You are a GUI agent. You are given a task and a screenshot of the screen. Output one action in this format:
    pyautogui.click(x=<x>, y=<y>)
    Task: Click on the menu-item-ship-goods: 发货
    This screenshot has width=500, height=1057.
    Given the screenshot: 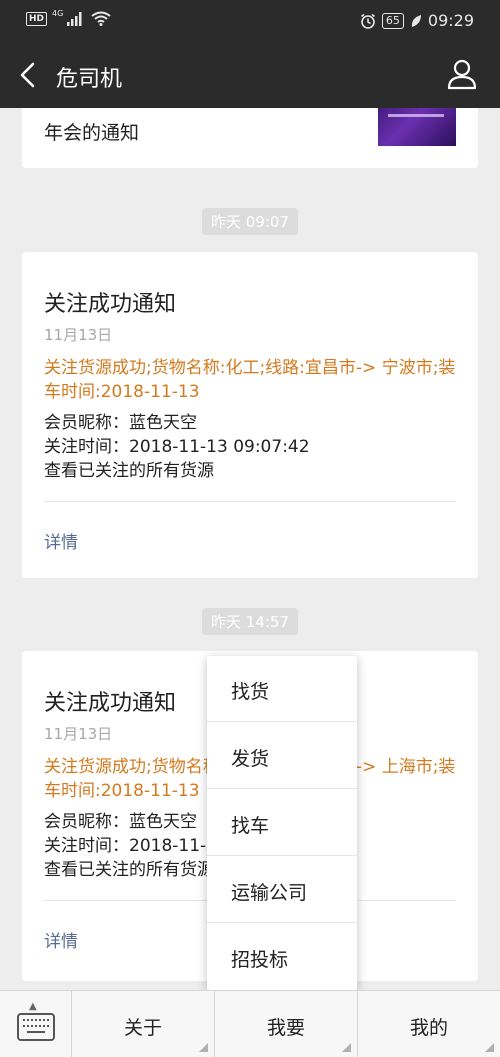 What is the action you would take?
    pyautogui.click(x=282, y=756)
    